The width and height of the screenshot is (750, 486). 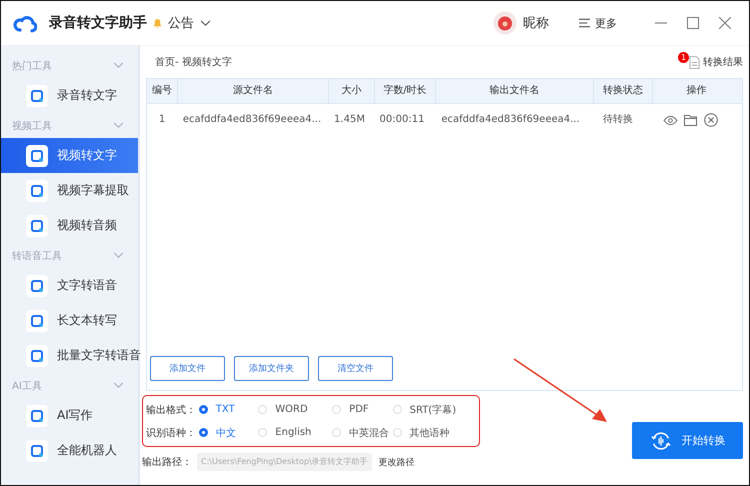 What do you see at coordinates (402, 120) in the screenshot?
I see `table-cell-text: 00:00:11` at bounding box center [402, 120].